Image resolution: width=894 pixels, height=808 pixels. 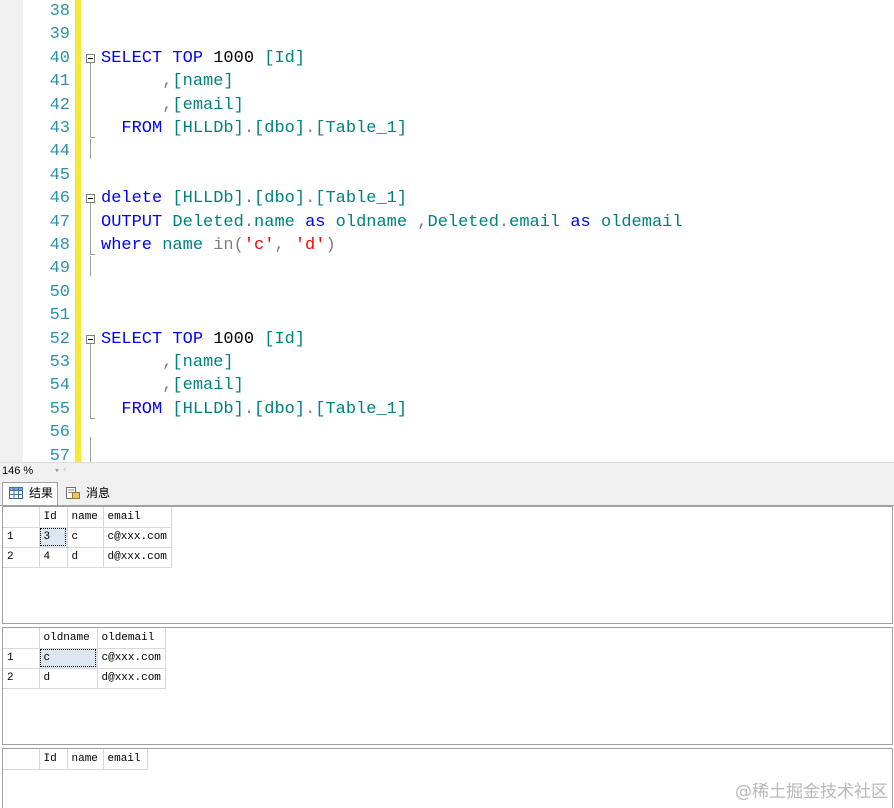 What do you see at coordinates (59, 222) in the screenshot?
I see `line-number: 47` at bounding box center [59, 222].